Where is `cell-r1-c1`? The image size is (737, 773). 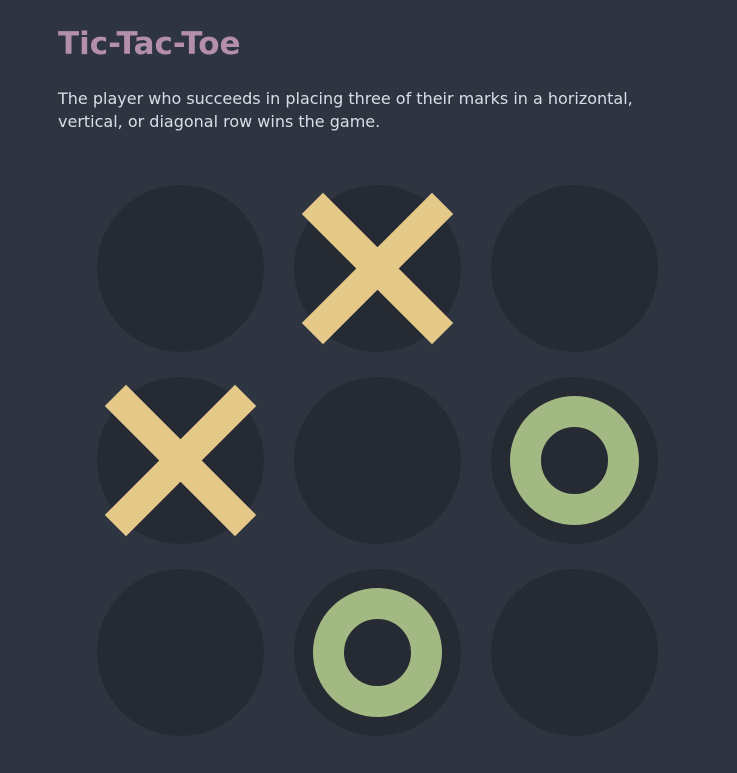
cell-r1-c1 is located at coordinates (180, 268).